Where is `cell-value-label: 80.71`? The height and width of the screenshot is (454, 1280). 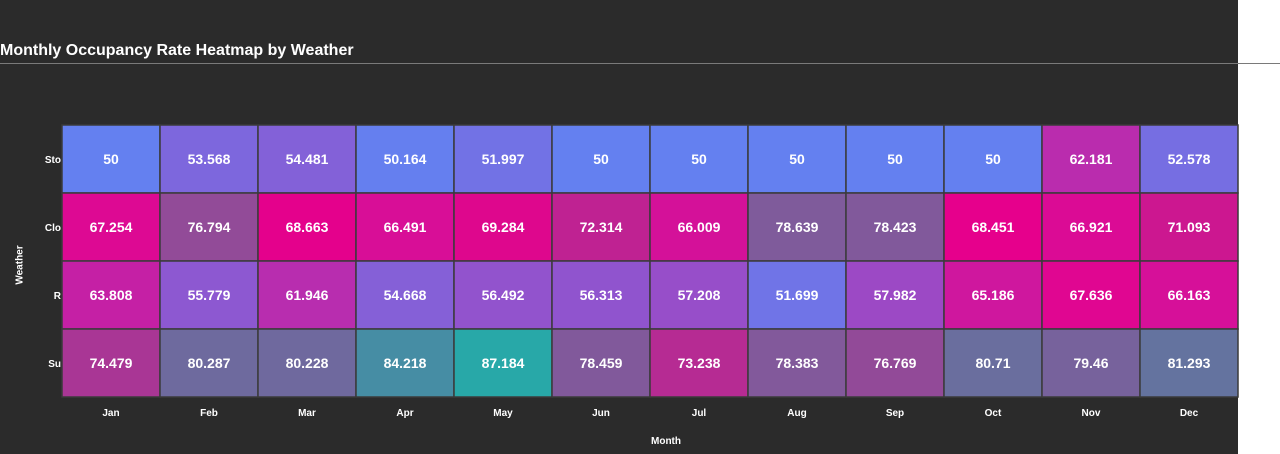
cell-value-label: 80.71 is located at coordinates (992, 363).